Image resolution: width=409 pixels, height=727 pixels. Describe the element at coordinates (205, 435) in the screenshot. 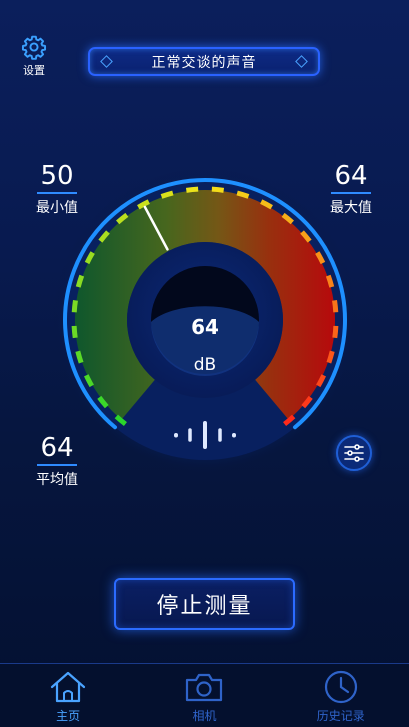

I see `sound-wave-icon` at that location.